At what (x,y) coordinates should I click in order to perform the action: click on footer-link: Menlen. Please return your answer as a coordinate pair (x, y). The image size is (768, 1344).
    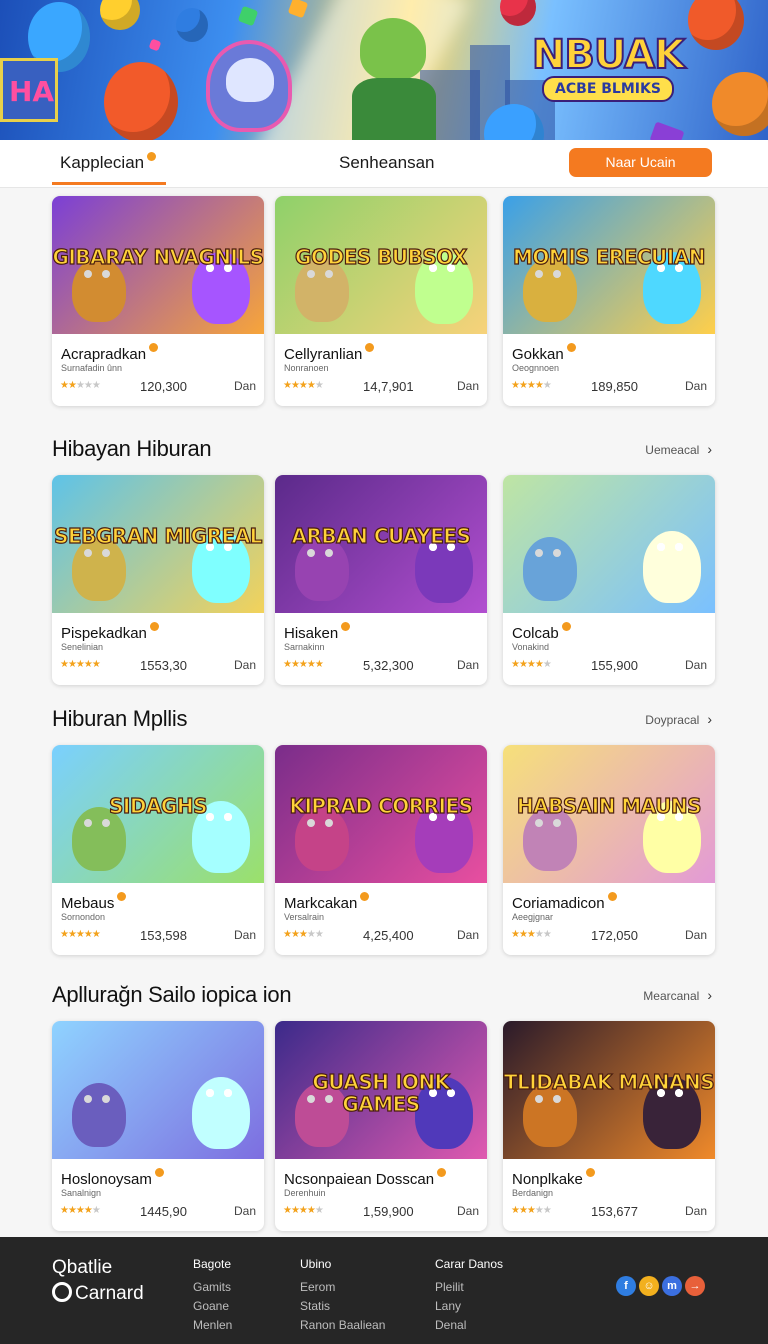
    Looking at the image, I should click on (212, 1325).